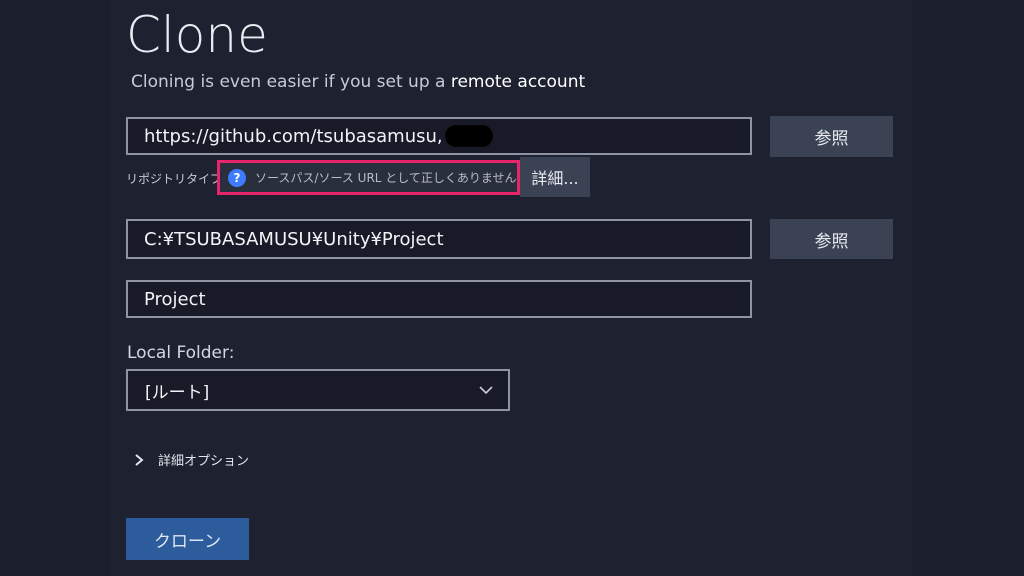 The width and height of the screenshot is (1024, 576). What do you see at coordinates (386, 178) in the screenshot?
I see `validation-message-text: ソースパス/ソース URL として正しくありません` at bounding box center [386, 178].